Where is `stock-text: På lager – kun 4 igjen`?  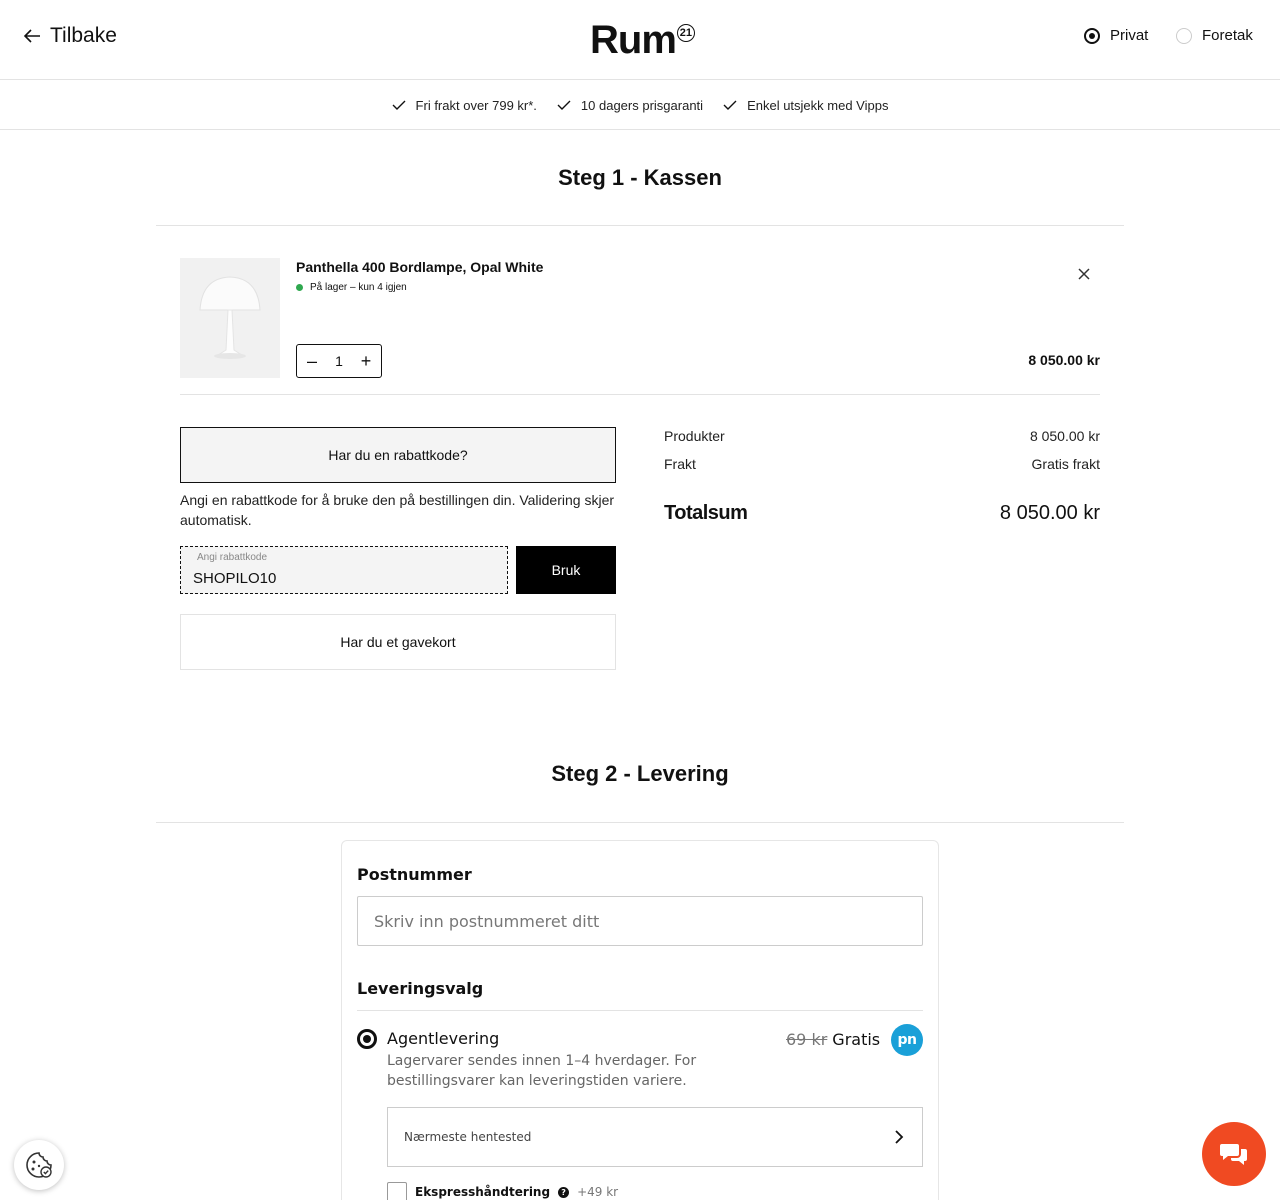 stock-text: På lager – kun 4 igjen is located at coordinates (358, 287).